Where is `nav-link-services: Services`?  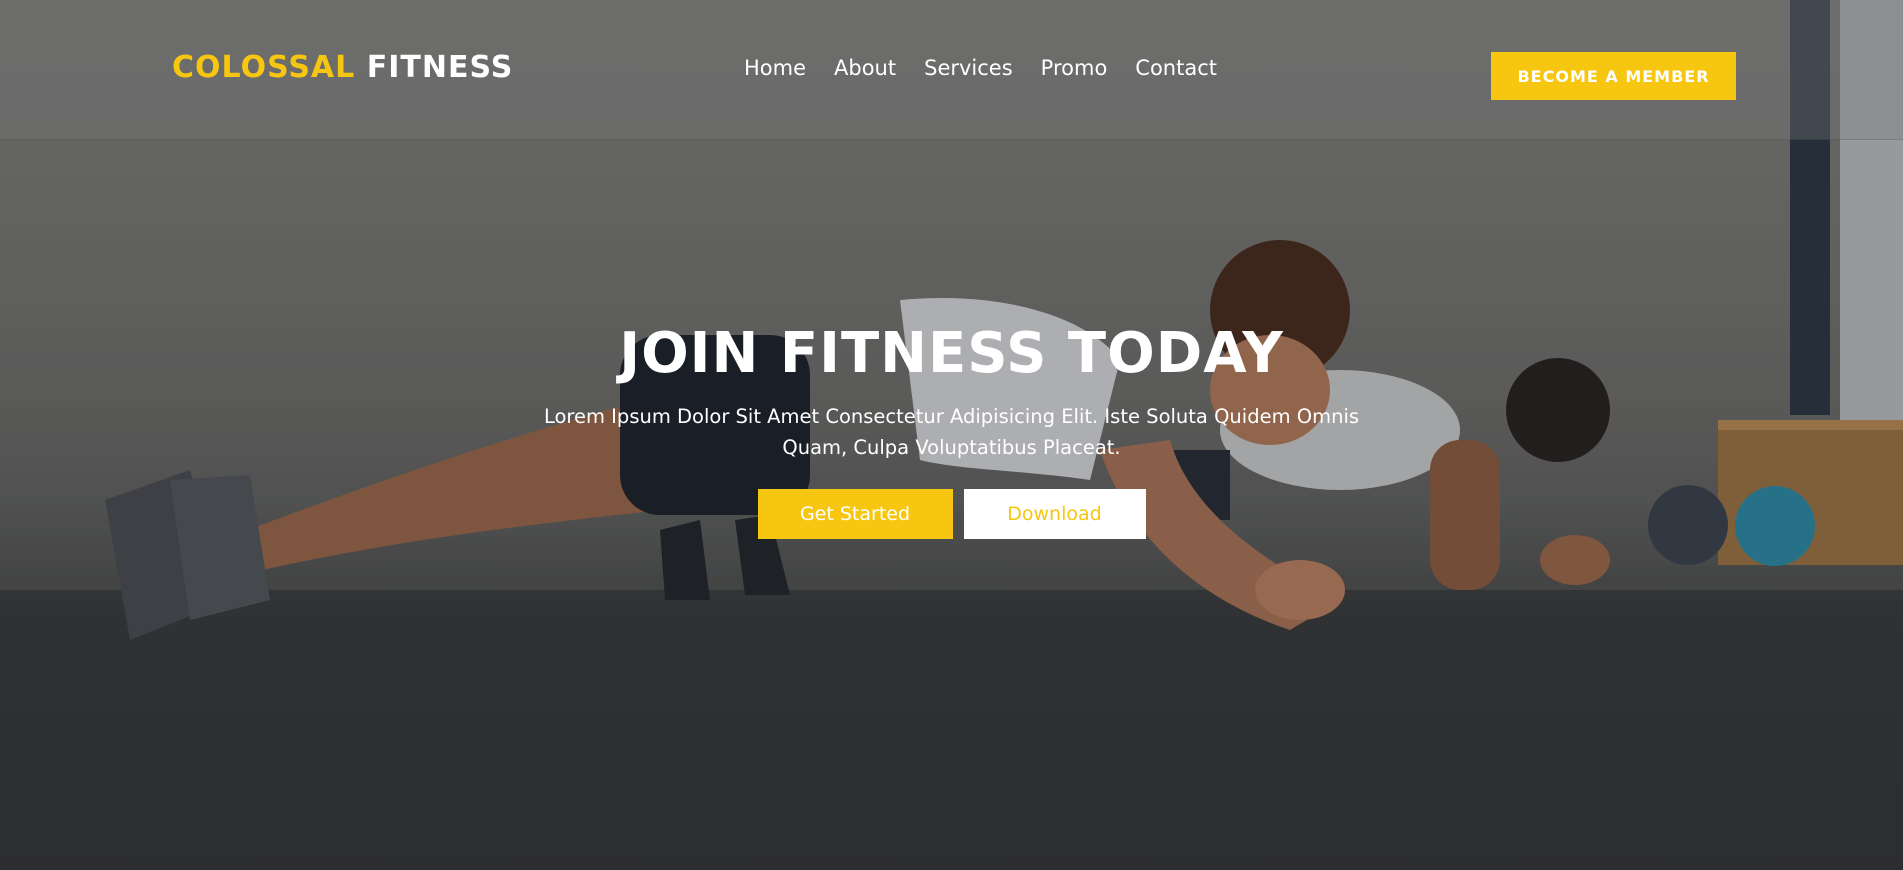
nav-link-services: Services is located at coordinates (968, 68).